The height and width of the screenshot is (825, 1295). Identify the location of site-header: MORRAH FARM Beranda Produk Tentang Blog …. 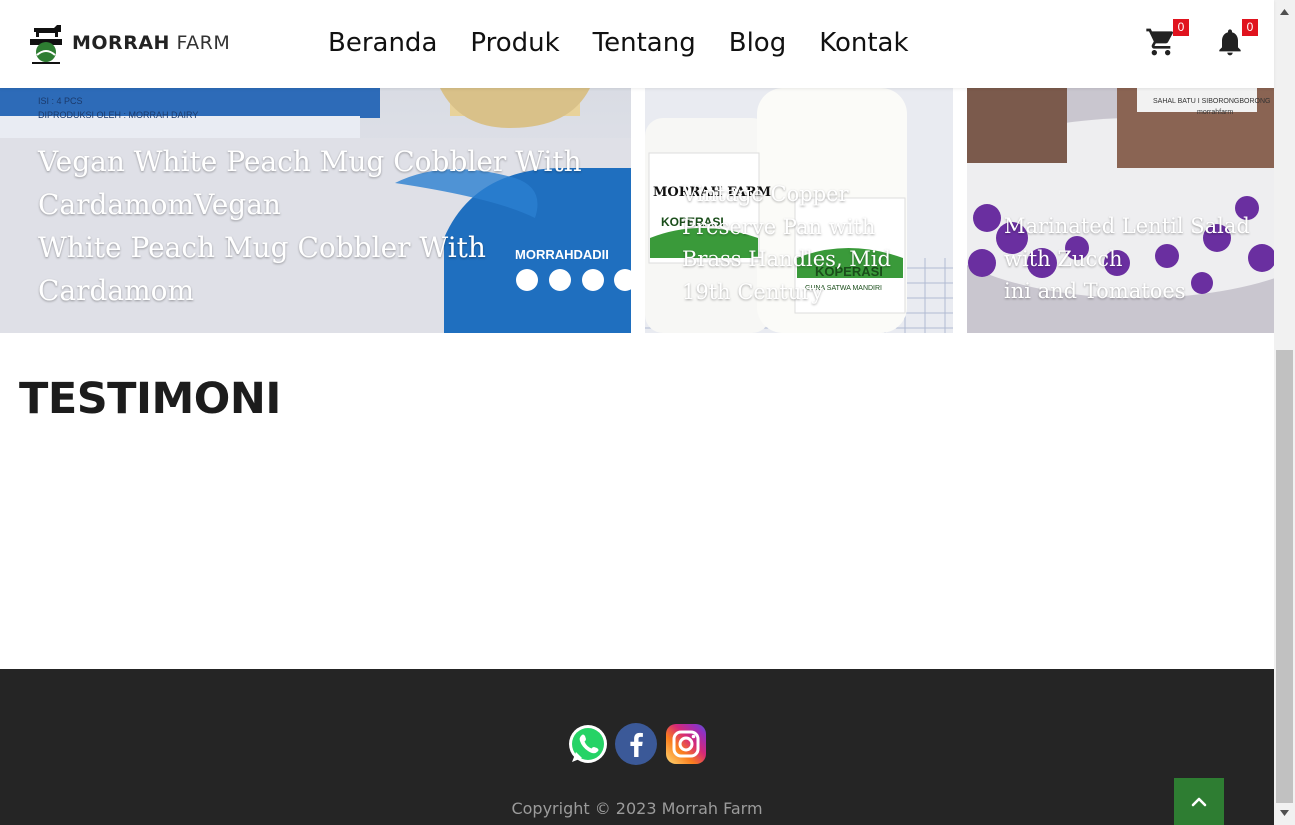
(637, 44).